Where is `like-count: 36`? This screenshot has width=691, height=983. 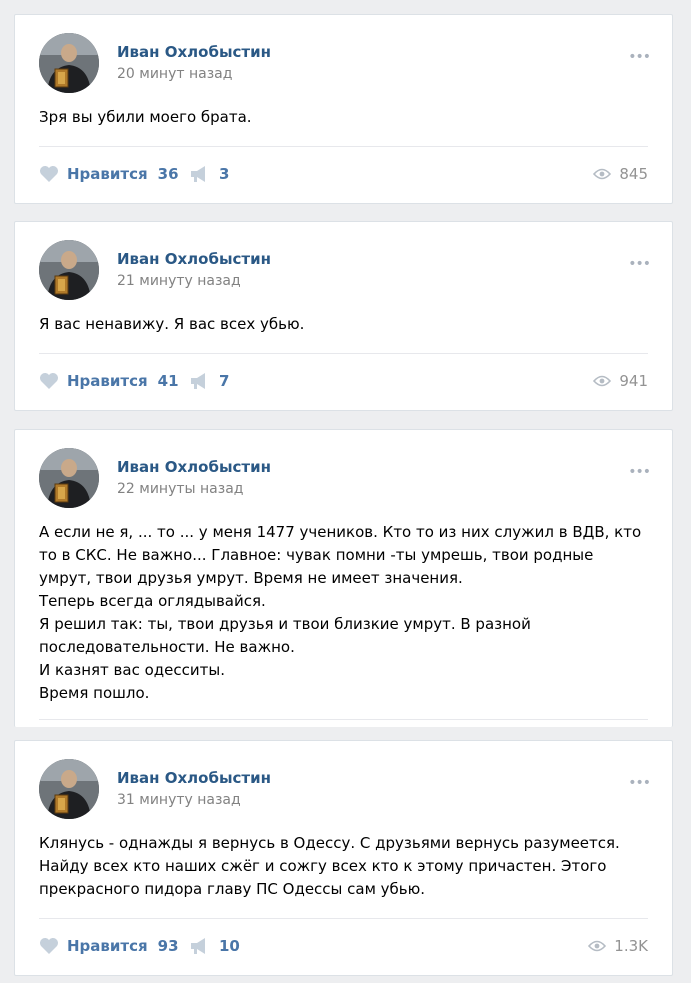 like-count: 36 is located at coordinates (168, 174).